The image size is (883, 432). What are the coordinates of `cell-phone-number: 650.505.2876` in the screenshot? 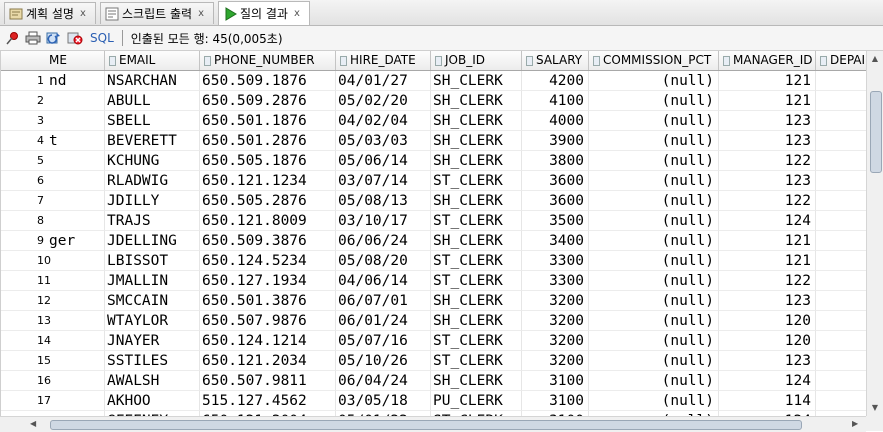 It's located at (268, 201).